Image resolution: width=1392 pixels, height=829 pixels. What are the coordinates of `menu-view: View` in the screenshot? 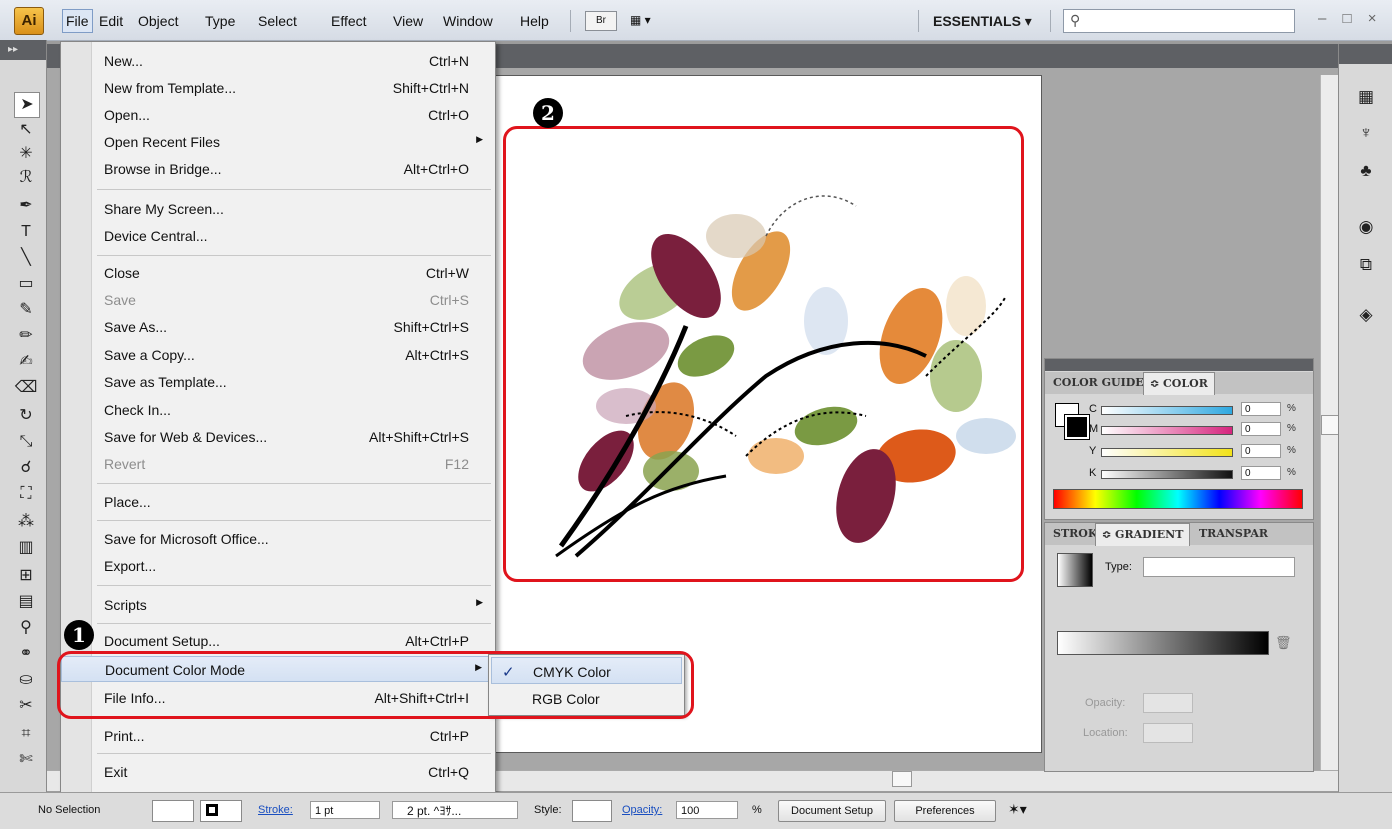 It's located at (408, 21).